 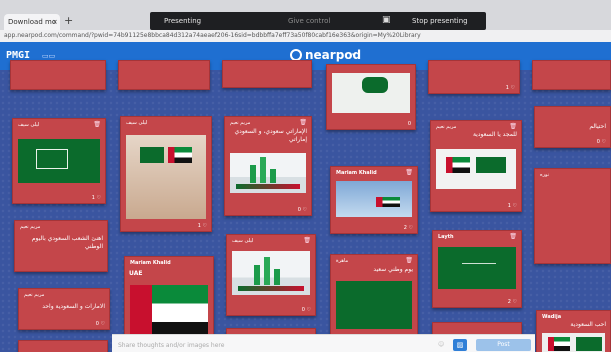 I want to click on browser-tab: Download mo ×, so click(x=32, y=22).